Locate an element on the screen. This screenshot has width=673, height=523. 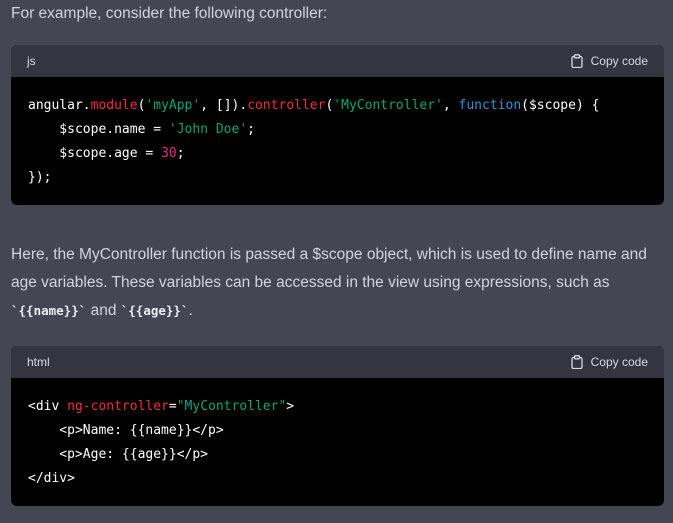
code-token: 'myApp' is located at coordinates (173, 105).